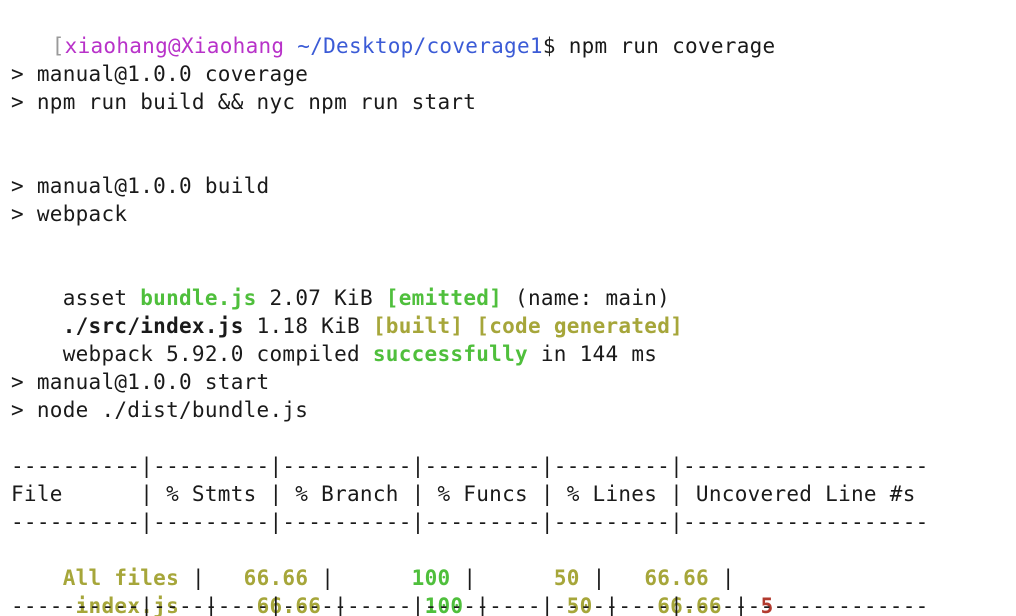 The height and width of the screenshot is (616, 1016). Describe the element at coordinates (69, 214) in the screenshot. I see `script-build-command: > webpack` at that location.